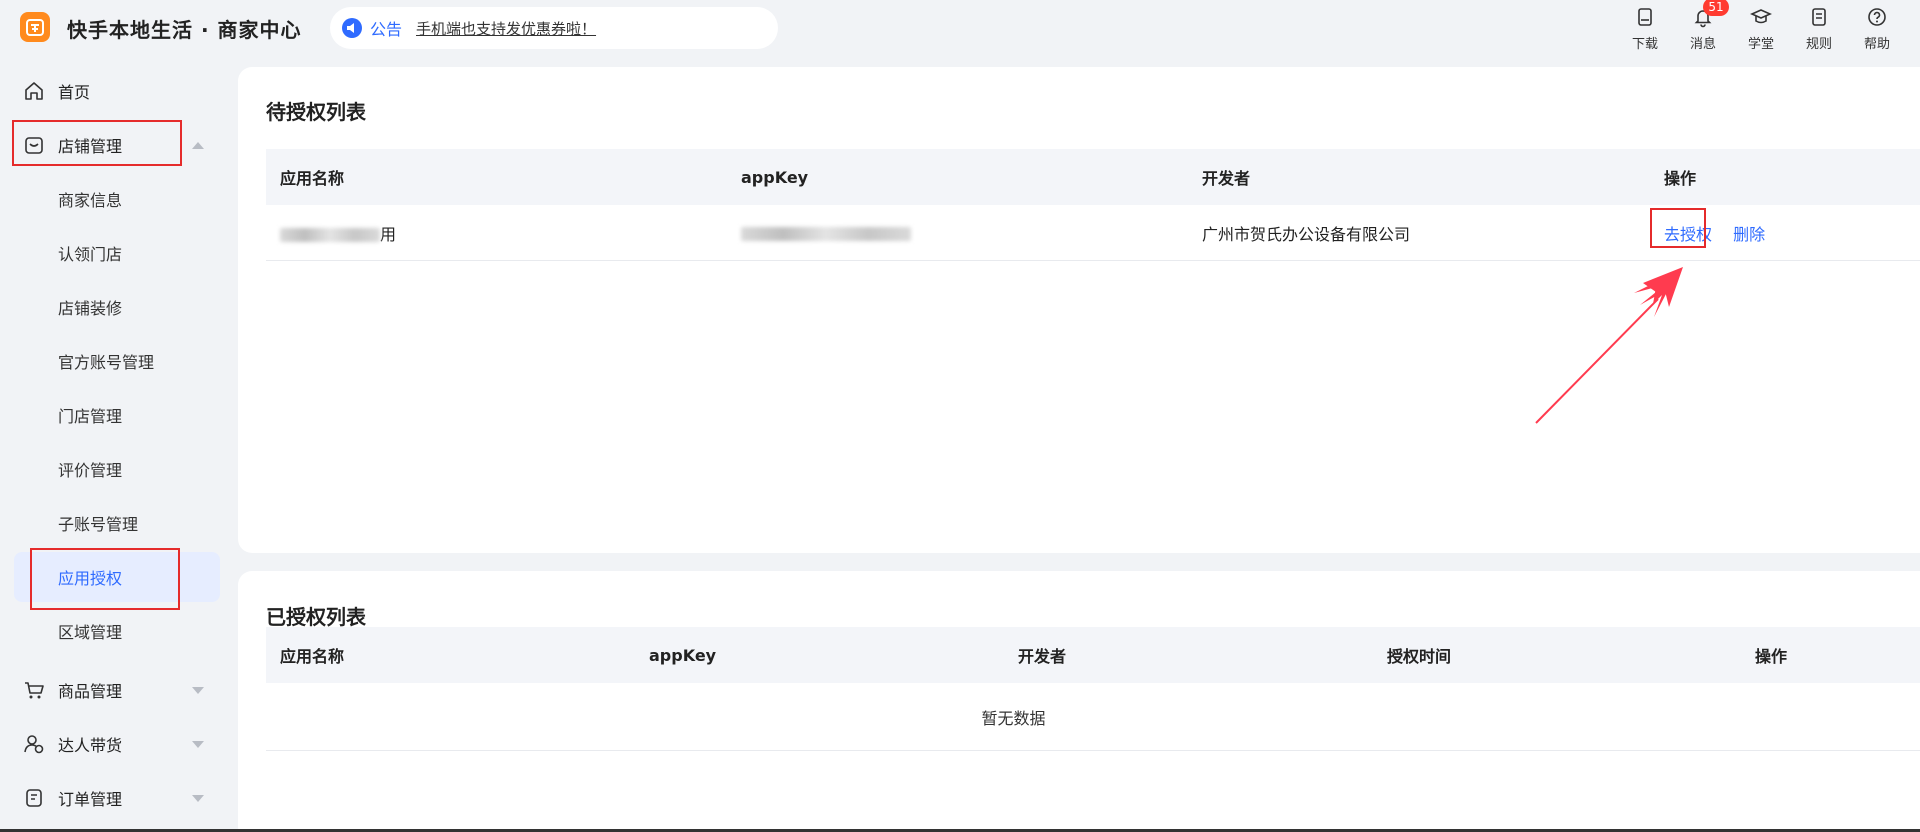 This screenshot has width=1920, height=832. Describe the element at coordinates (90, 146) in the screenshot. I see `sidebar-item-label: 店铺管理` at that location.